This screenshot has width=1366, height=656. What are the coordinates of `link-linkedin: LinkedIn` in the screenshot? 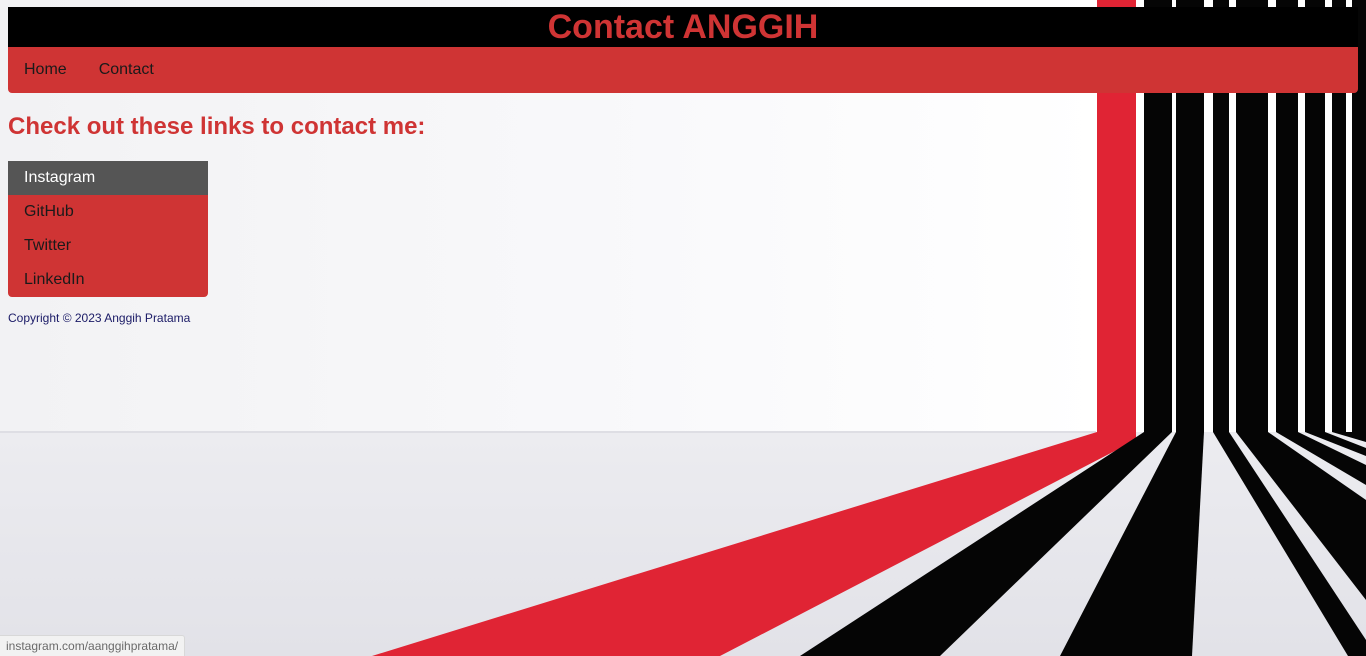 It's located at (108, 280).